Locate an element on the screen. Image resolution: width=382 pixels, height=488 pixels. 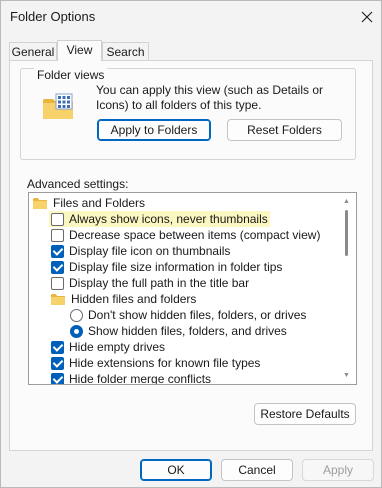
tree-item-display-full-path: Display the full path in the title bar is located at coordinates (150, 283).